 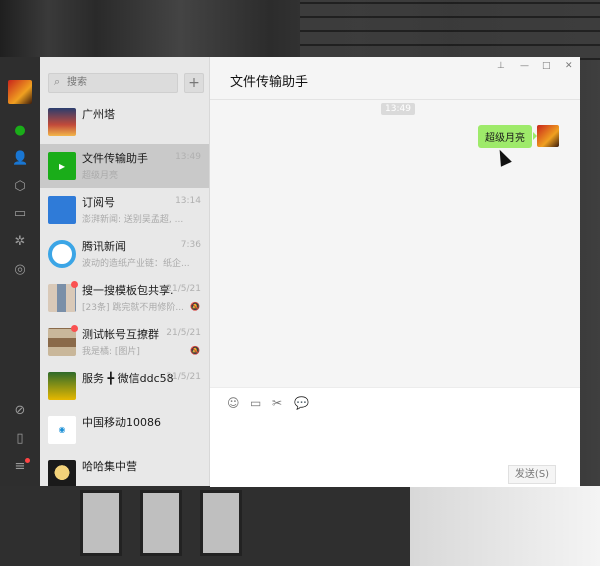 I want to click on menu-notification-dot, so click(x=27, y=460).